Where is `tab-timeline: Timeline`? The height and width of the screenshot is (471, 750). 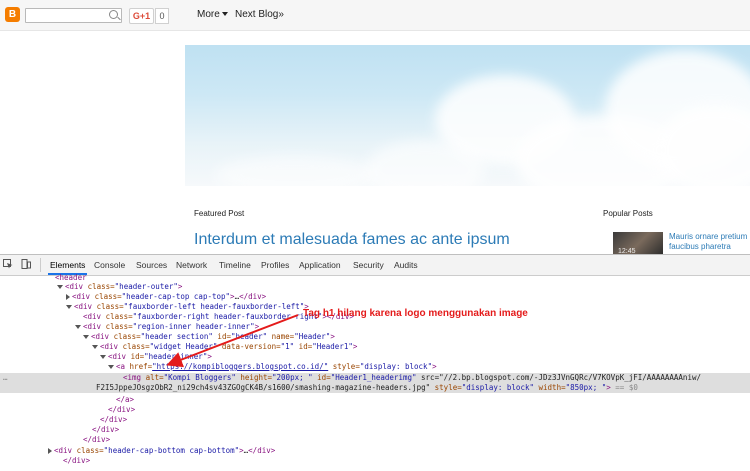 tab-timeline: Timeline is located at coordinates (235, 265).